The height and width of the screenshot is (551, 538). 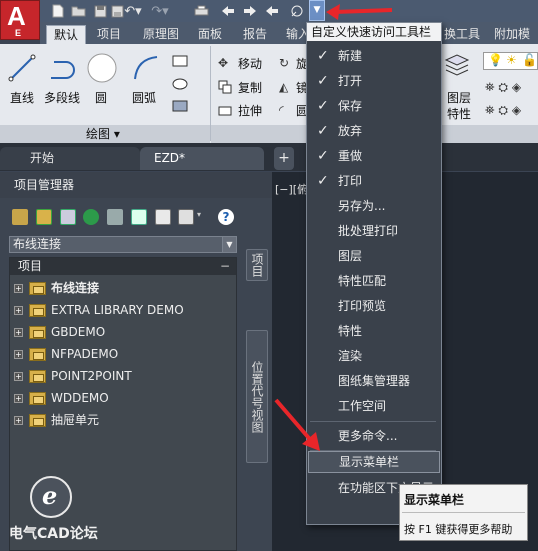 What do you see at coordinates (44, 217) in the screenshot?
I see `new-project-icon` at bounding box center [44, 217].